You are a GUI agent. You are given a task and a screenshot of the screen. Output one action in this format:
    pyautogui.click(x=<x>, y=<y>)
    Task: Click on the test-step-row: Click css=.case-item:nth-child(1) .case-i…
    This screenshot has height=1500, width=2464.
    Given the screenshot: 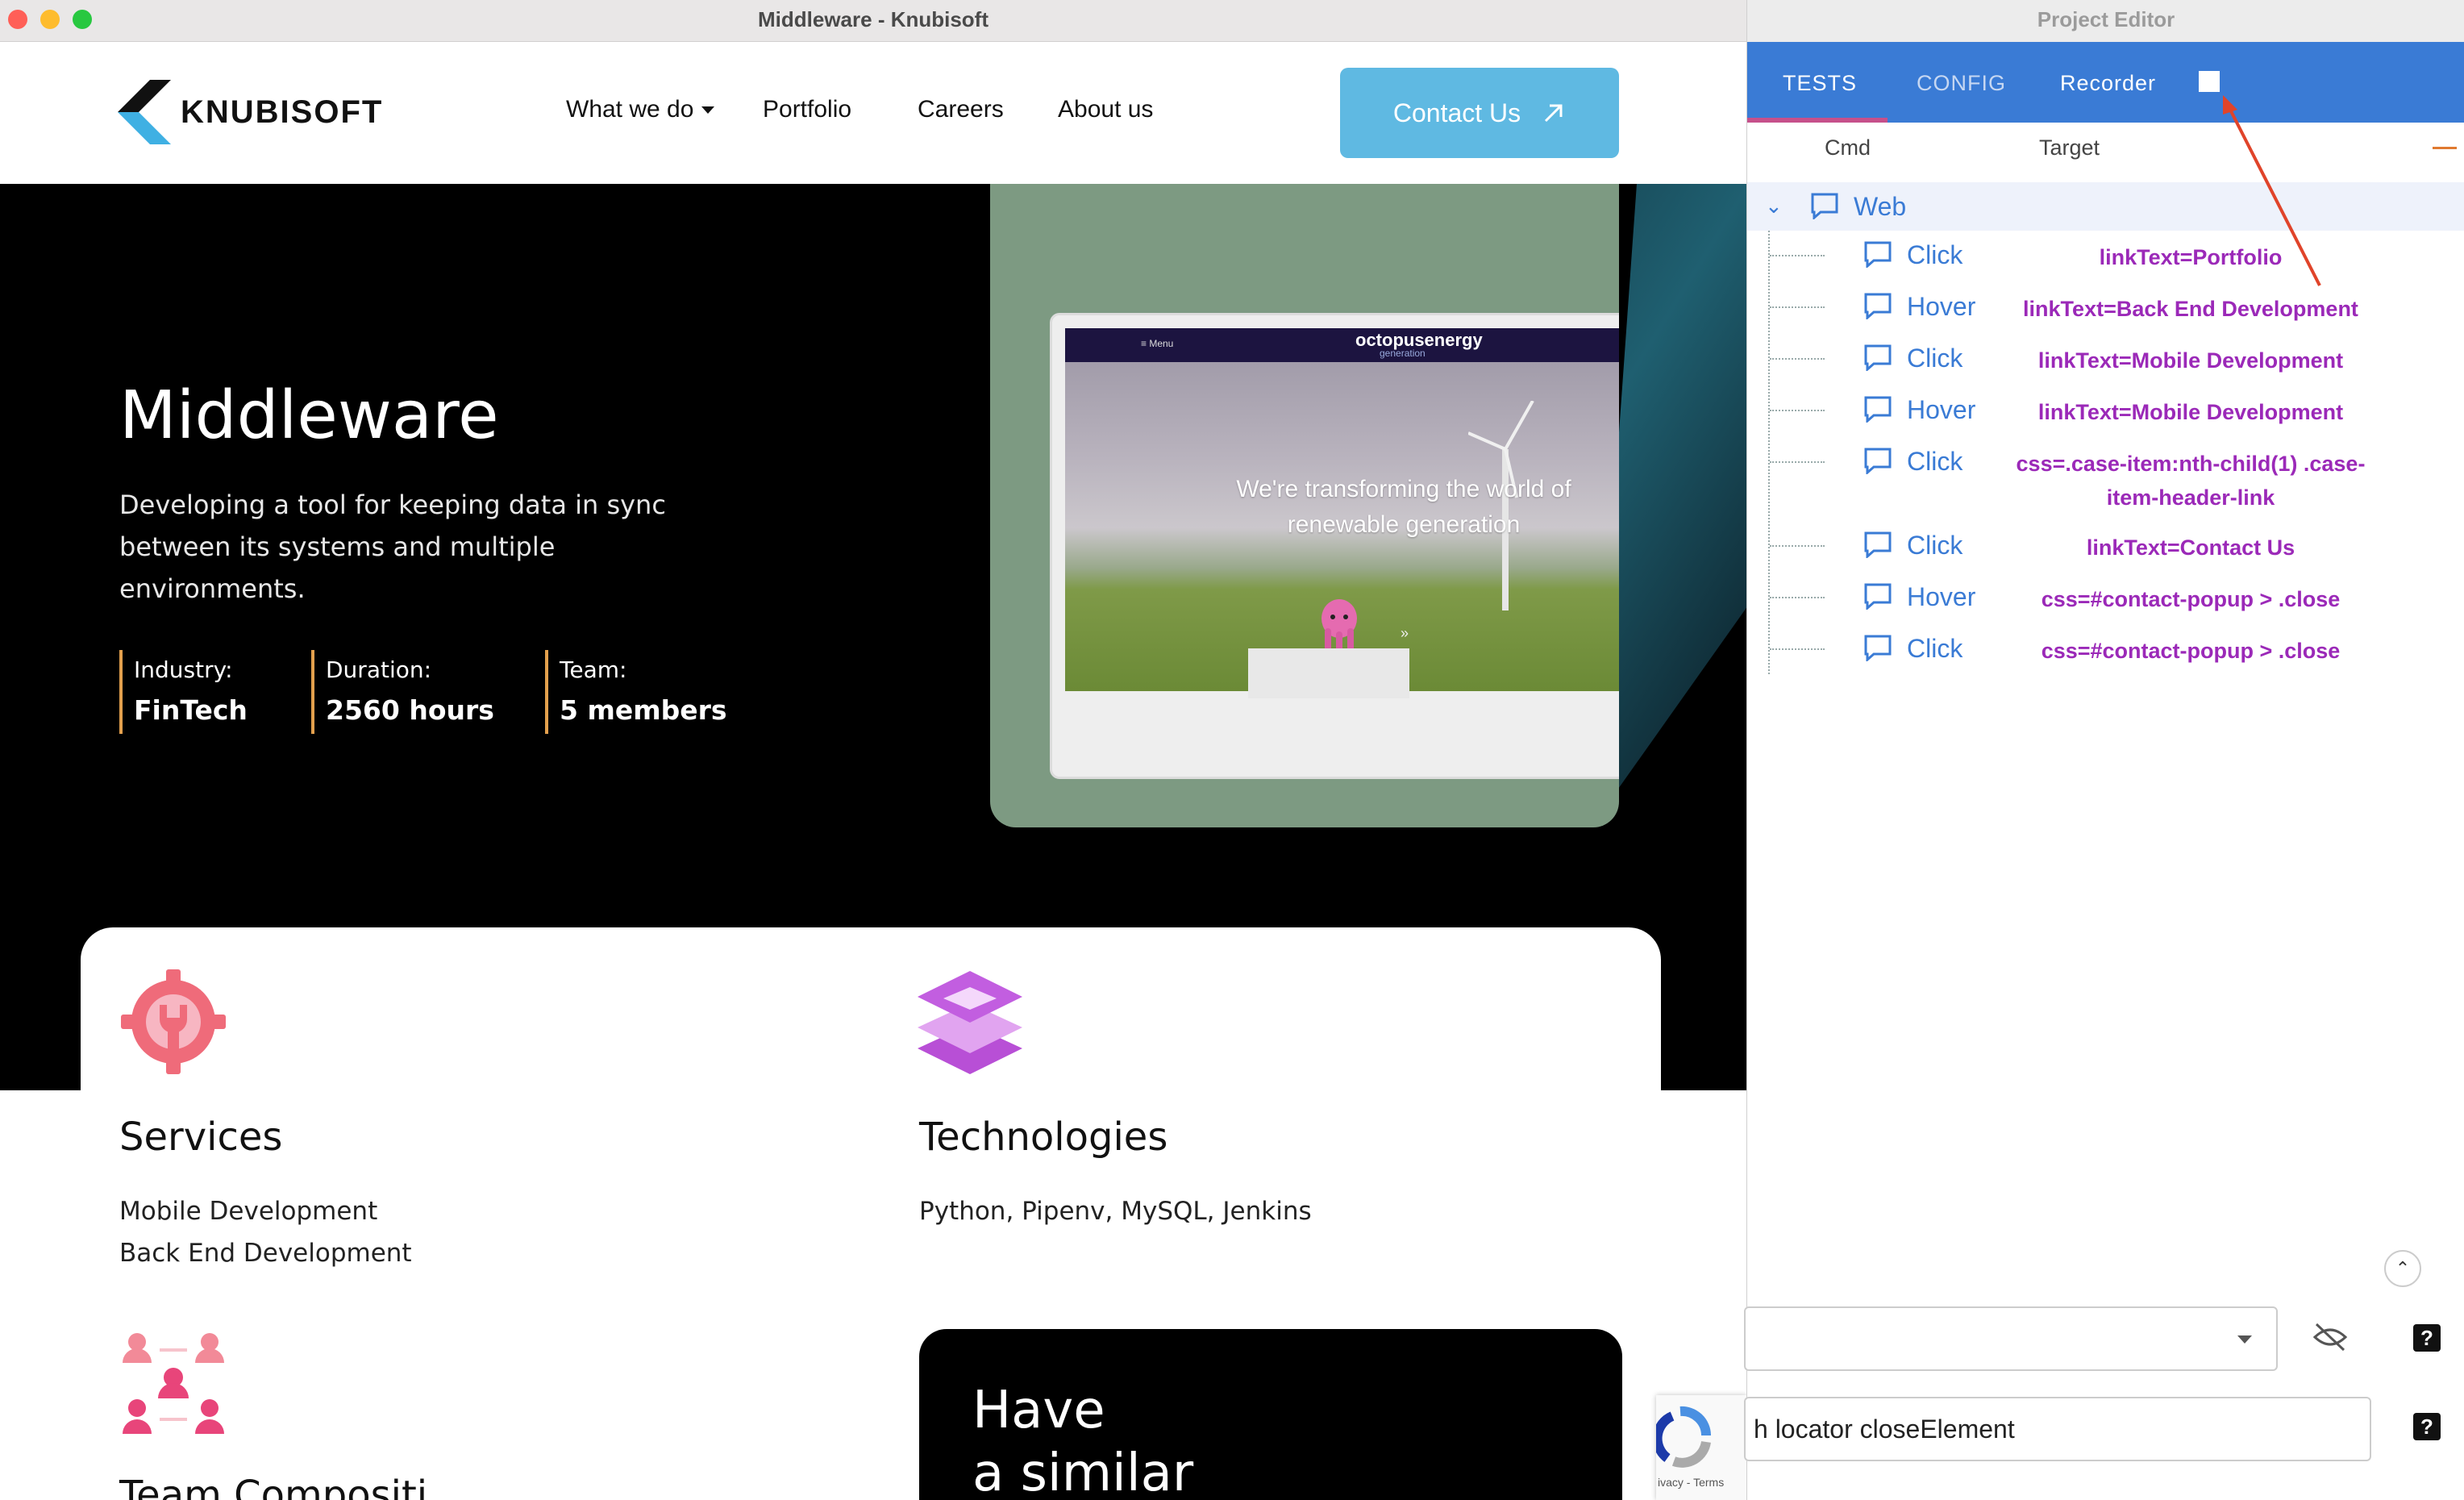 What is the action you would take?
    pyautogui.click(x=2105, y=473)
    